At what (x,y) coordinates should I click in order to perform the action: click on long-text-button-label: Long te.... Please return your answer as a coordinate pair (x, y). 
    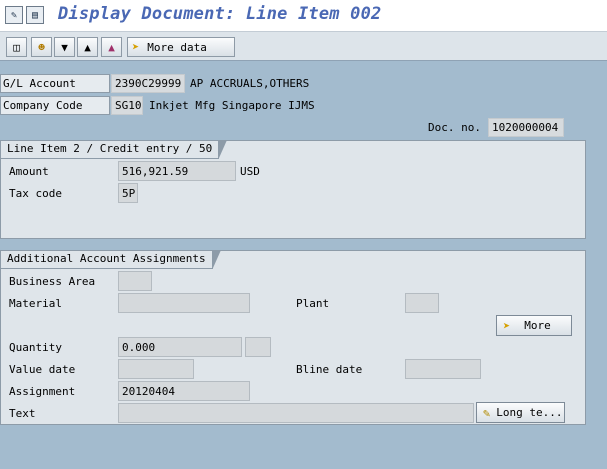
    Looking at the image, I should click on (529, 412).